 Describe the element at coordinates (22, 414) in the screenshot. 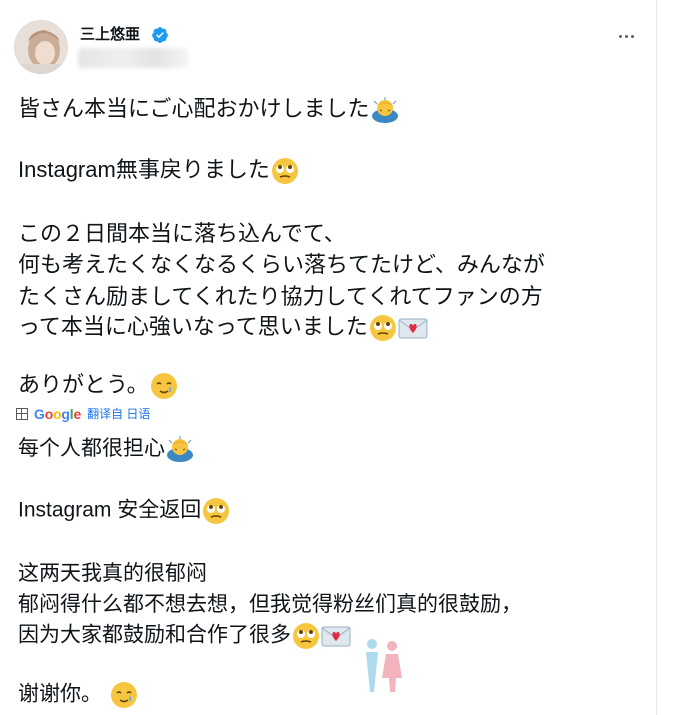

I see `translate-cursor-icon` at that location.